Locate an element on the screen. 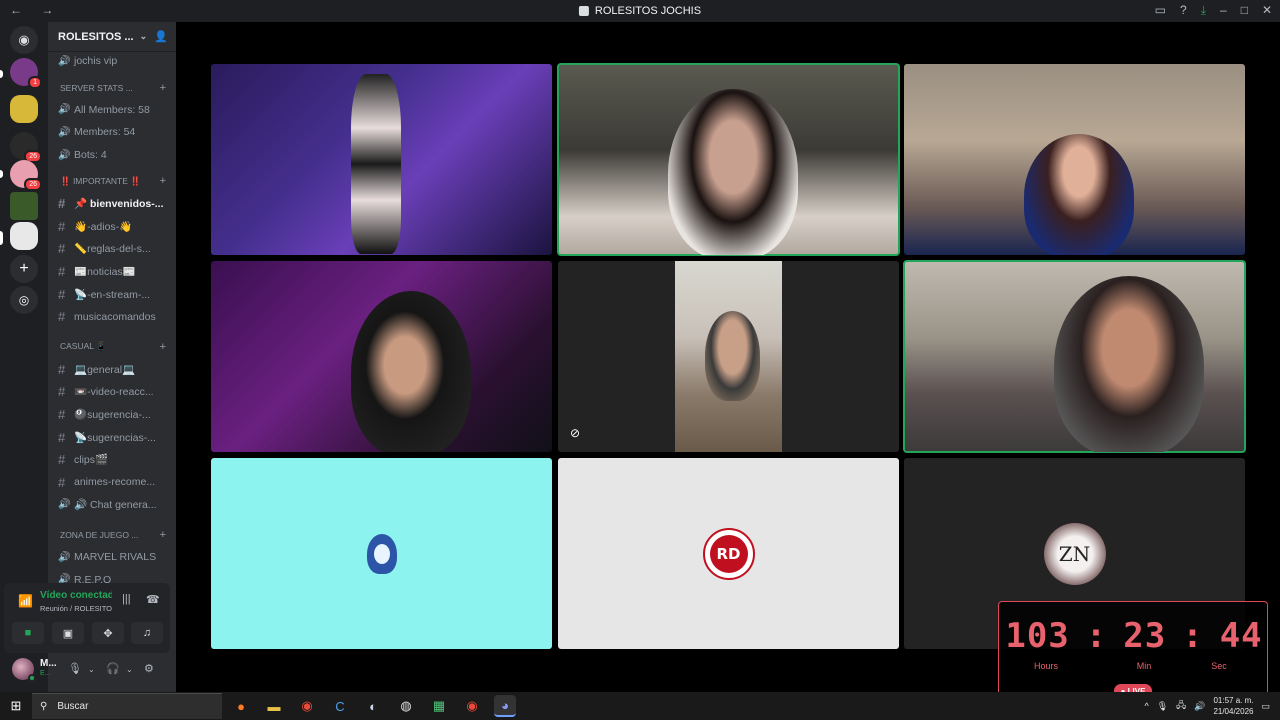 The width and height of the screenshot is (1280, 720). add-server-icon: + is located at coordinates (24, 269).